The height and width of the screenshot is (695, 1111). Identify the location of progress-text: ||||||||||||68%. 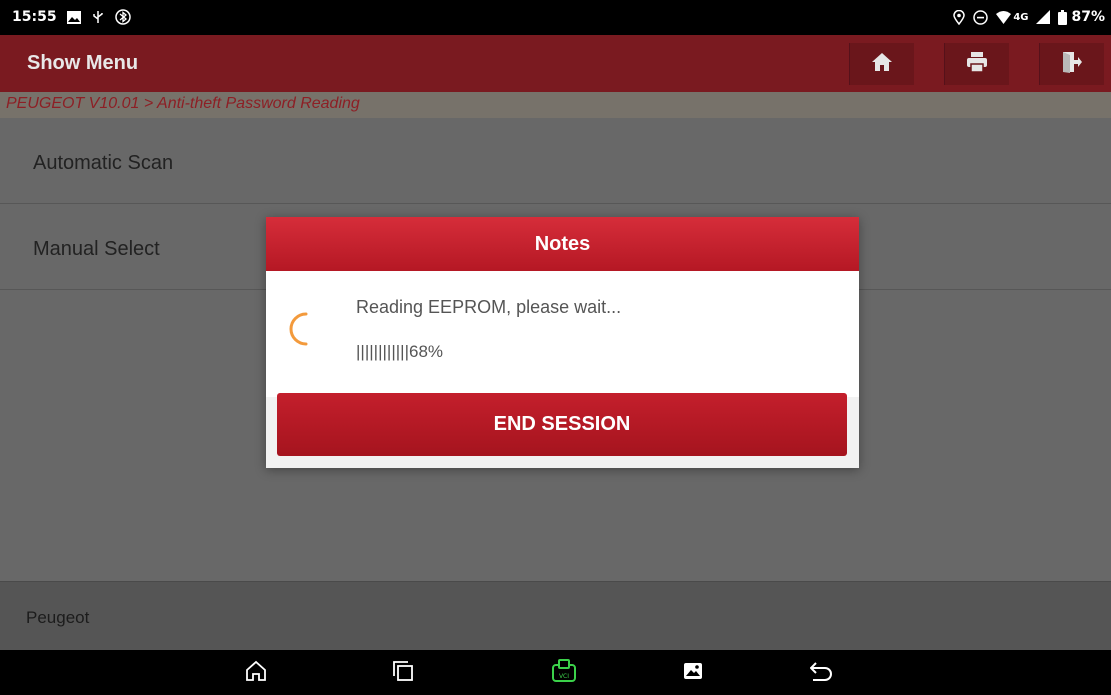
(400, 351).